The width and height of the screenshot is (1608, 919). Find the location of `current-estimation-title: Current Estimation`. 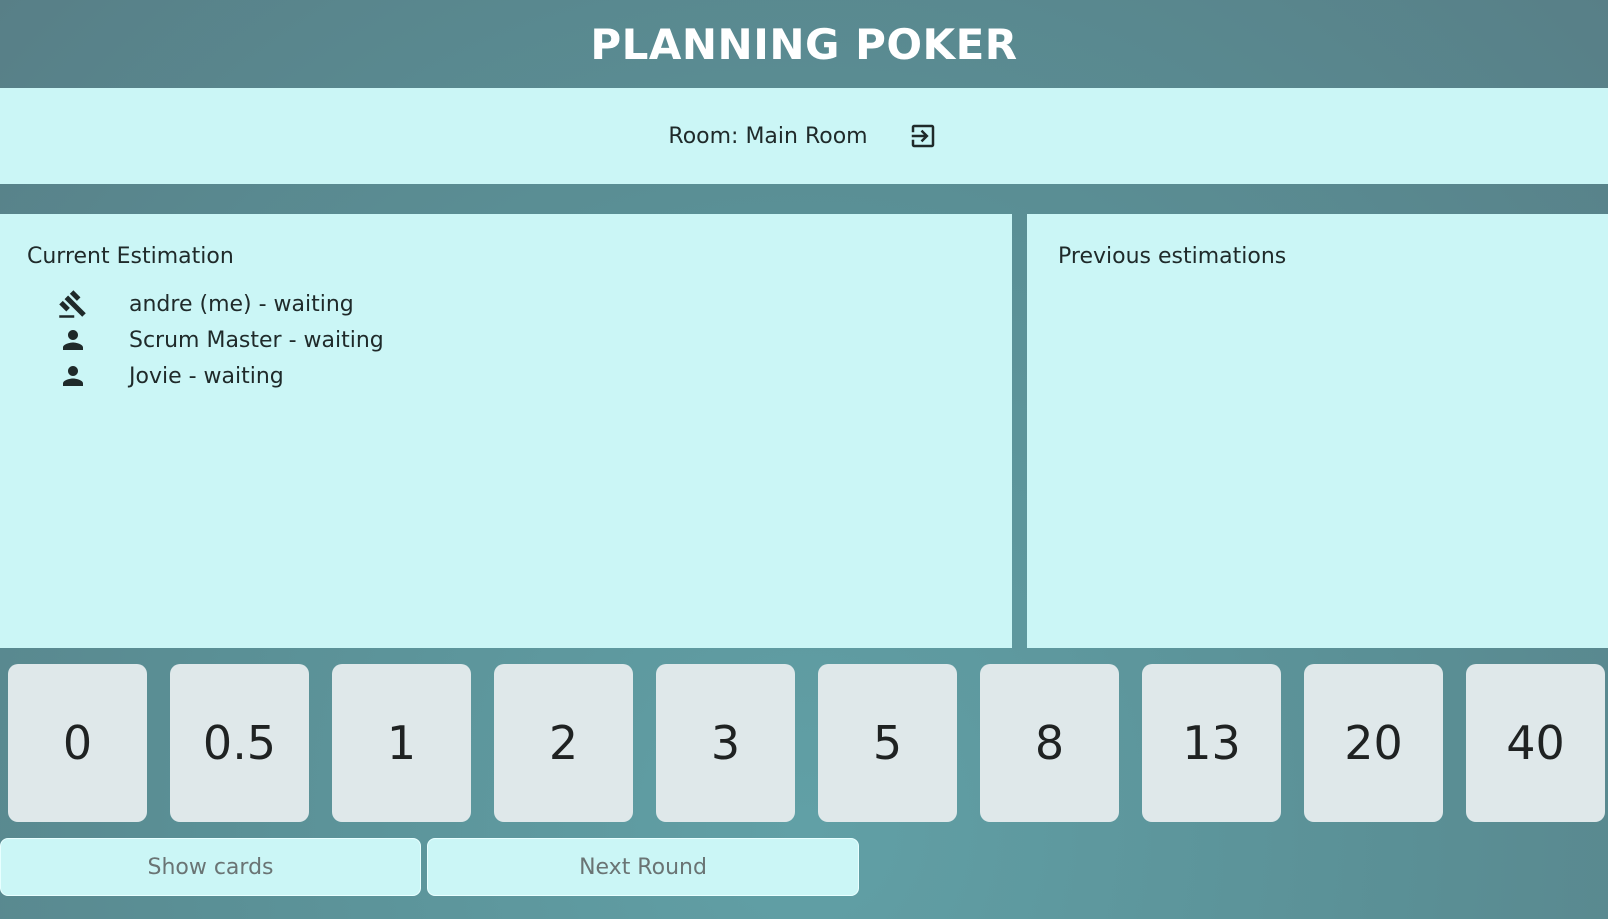

current-estimation-title: Current Estimation is located at coordinates (130, 256).